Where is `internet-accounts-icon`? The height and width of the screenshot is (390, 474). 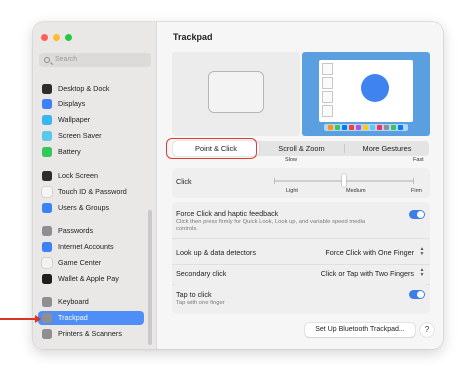 internet-accounts-icon is located at coordinates (47, 247).